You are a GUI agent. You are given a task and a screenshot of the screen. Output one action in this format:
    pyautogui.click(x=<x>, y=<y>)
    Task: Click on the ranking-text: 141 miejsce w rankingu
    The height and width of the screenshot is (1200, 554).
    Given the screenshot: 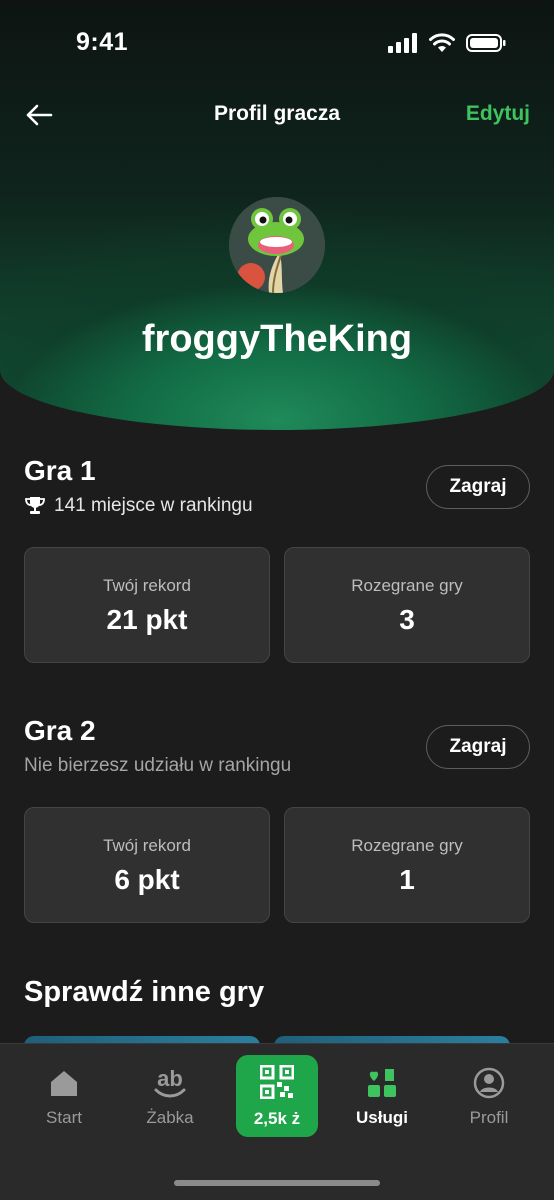 What is the action you would take?
    pyautogui.click(x=153, y=505)
    